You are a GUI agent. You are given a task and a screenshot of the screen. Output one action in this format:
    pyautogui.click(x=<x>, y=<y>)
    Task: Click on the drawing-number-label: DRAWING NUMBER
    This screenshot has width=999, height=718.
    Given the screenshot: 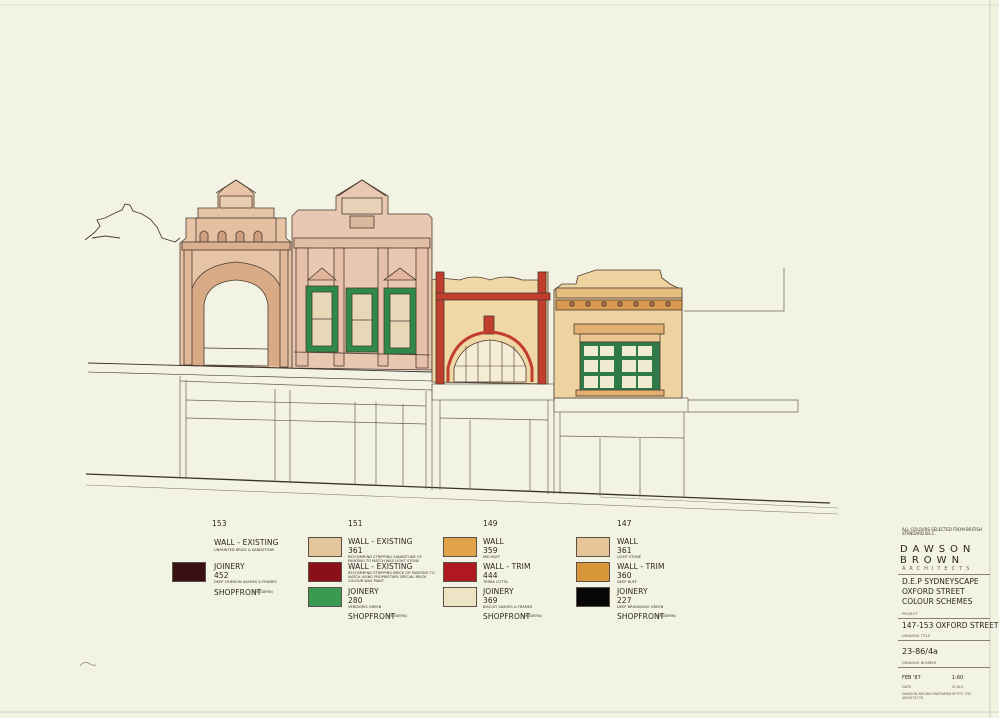 What is the action you would take?
    pyautogui.click(x=919, y=663)
    